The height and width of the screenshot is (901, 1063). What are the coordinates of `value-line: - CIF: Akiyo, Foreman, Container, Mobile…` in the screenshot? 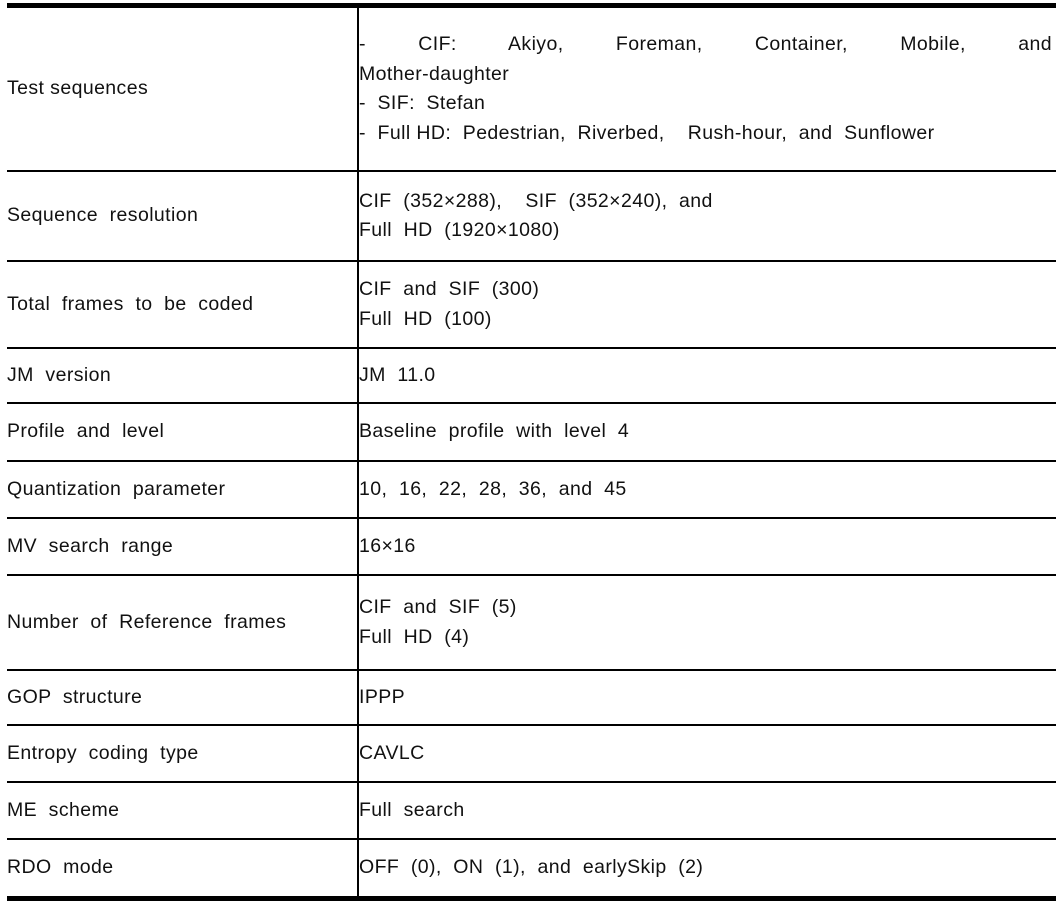 It's located at (705, 44).